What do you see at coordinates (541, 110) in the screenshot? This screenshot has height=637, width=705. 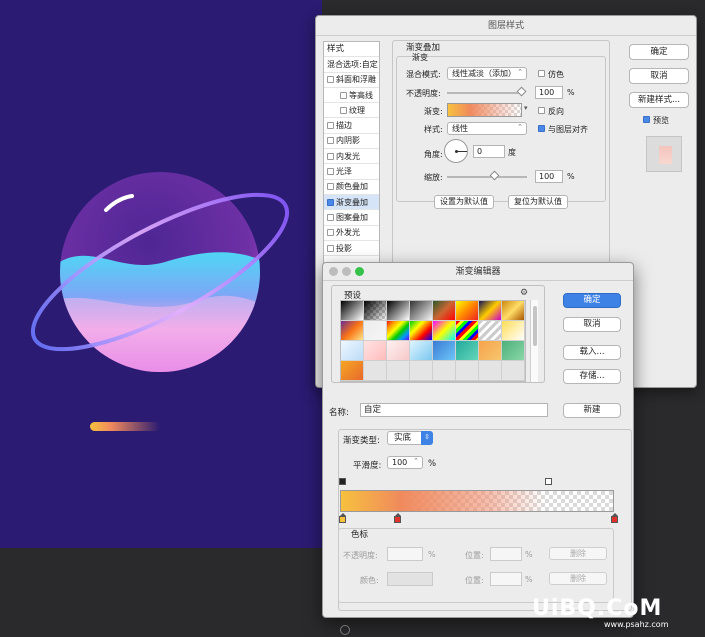 I see `reverse-checkbox` at bounding box center [541, 110].